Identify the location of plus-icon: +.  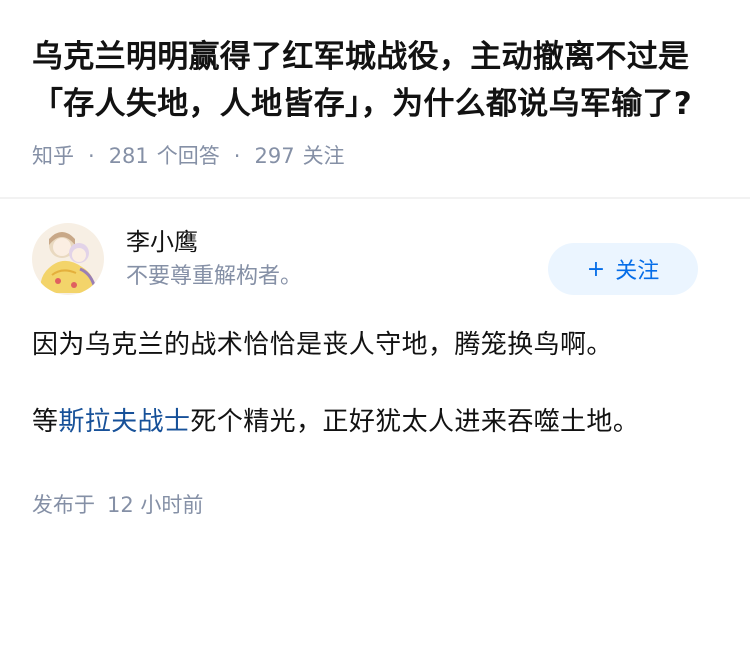
(596, 269).